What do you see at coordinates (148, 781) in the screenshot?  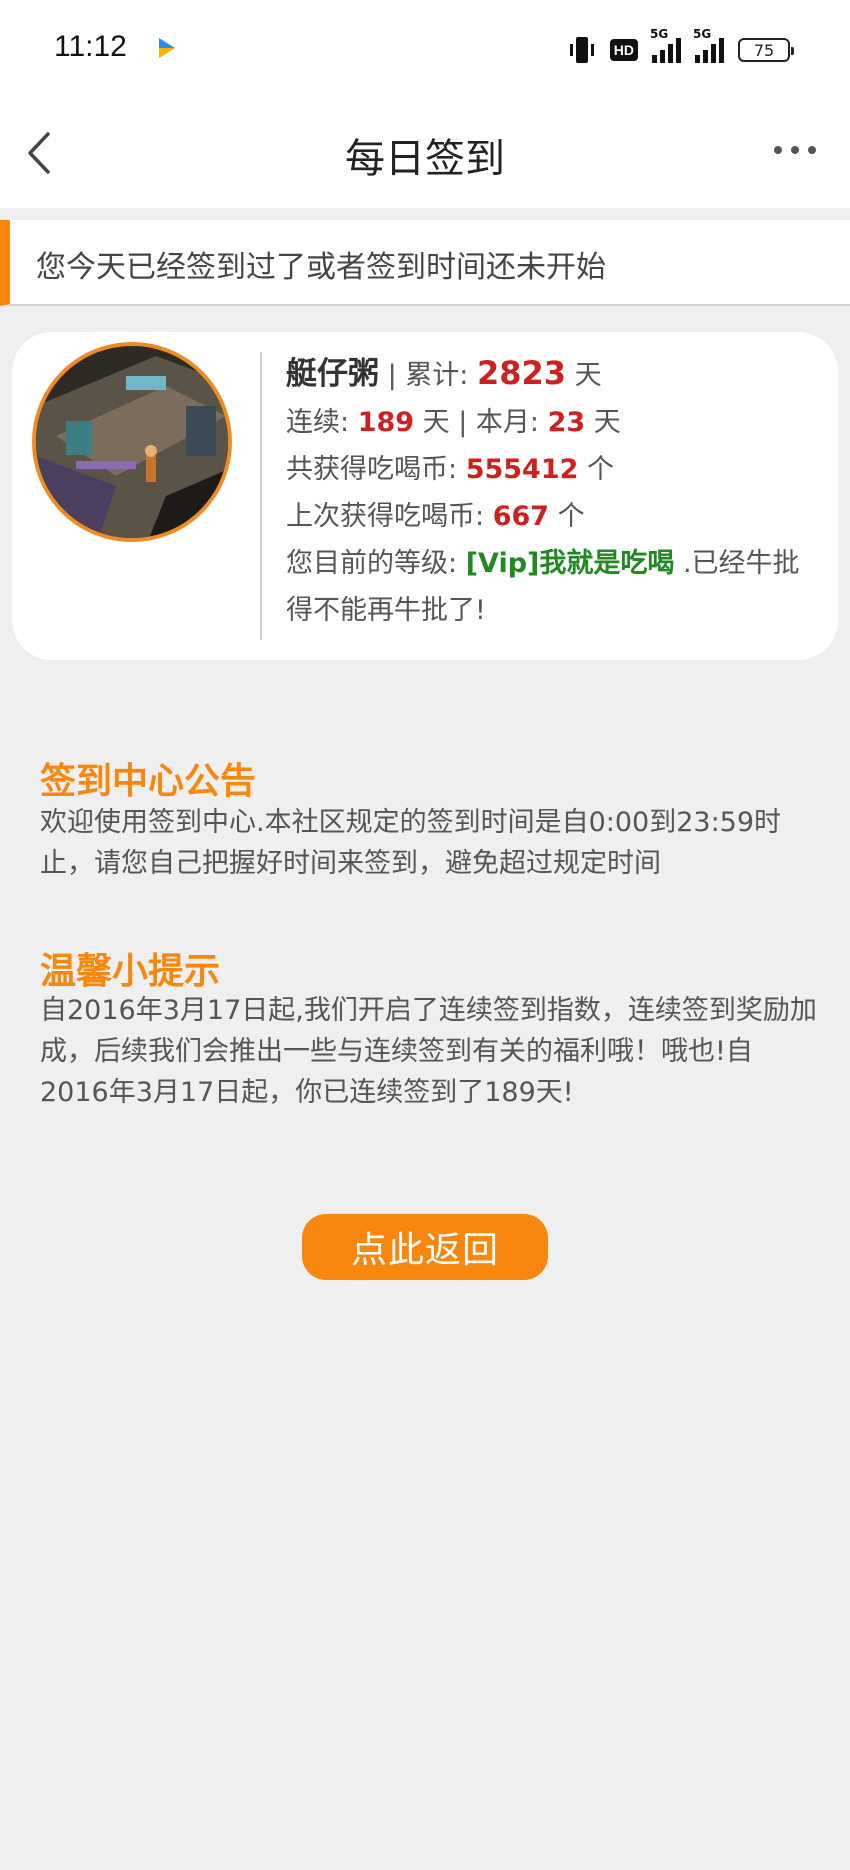 I see `announcement-title: 签到中心公告` at bounding box center [148, 781].